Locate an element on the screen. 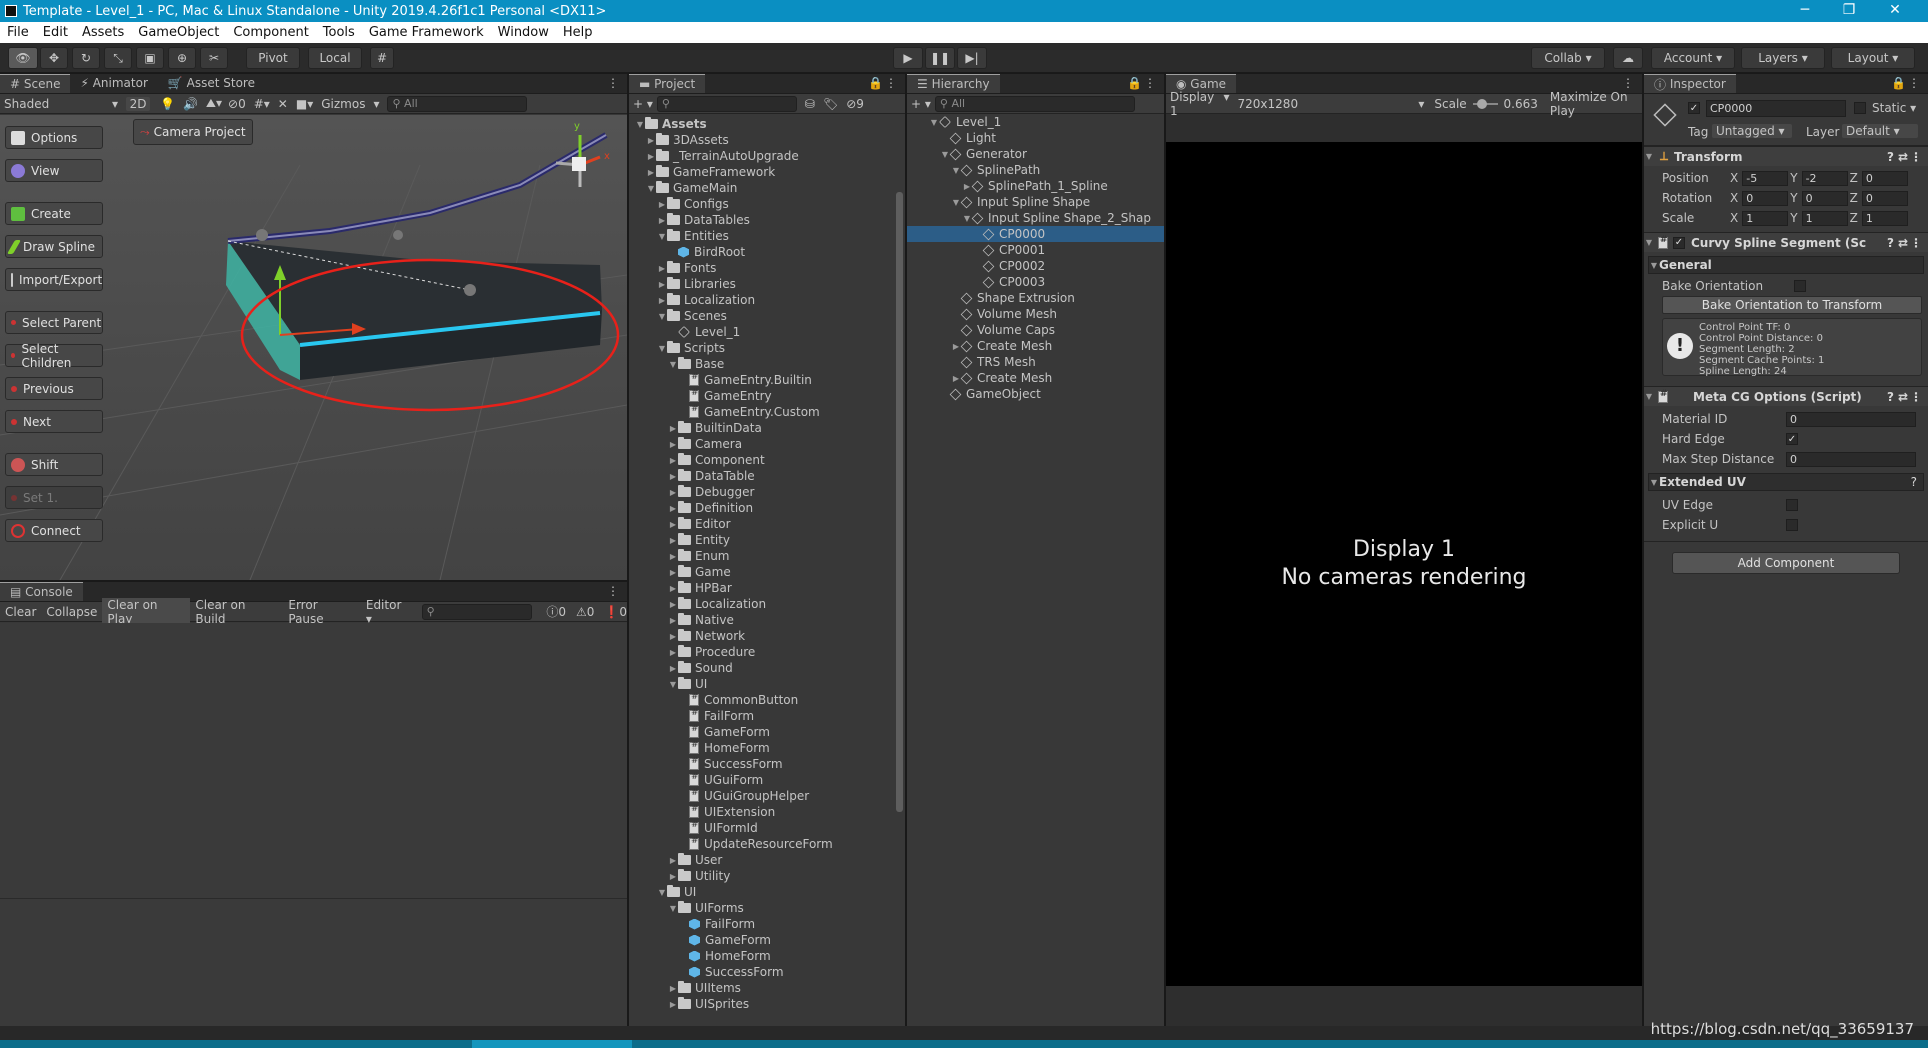  project-item: UpdateResourceForm is located at coordinates (763, 844).